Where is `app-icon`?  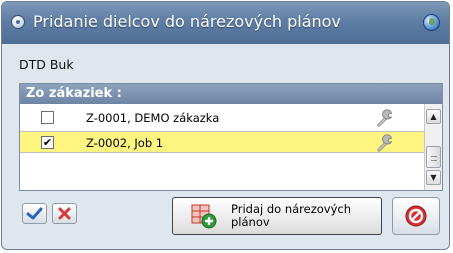
app-icon is located at coordinates (18, 22).